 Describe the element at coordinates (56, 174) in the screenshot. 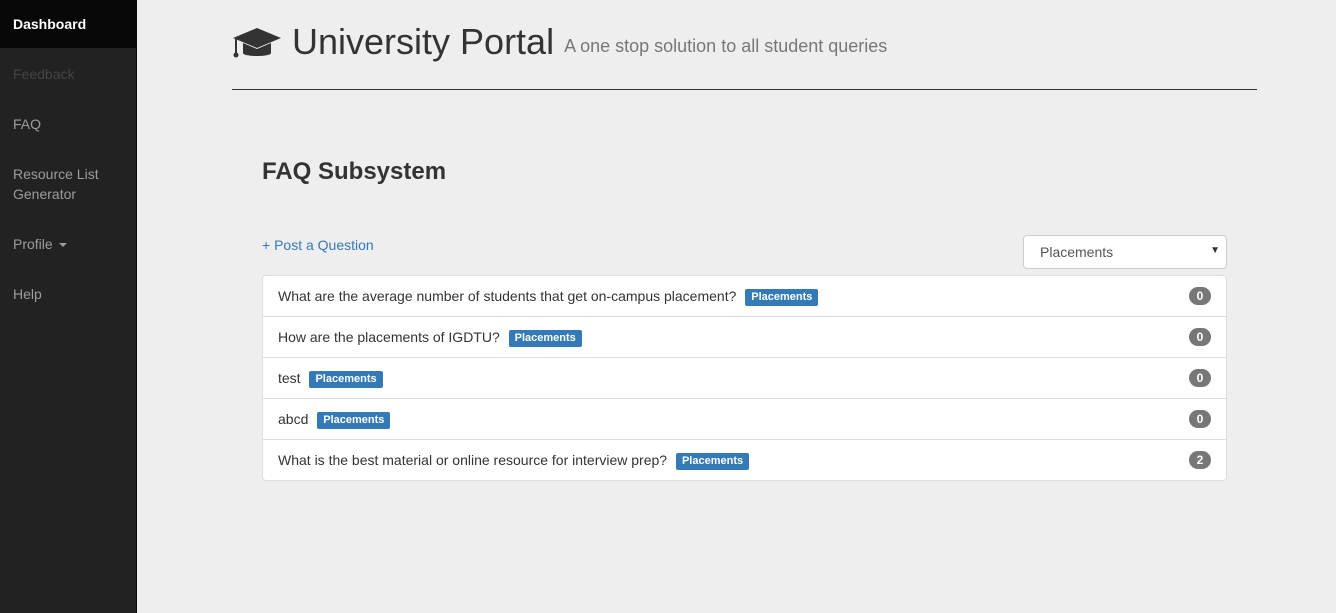

I see `sidebar-item-label: Resource List` at that location.